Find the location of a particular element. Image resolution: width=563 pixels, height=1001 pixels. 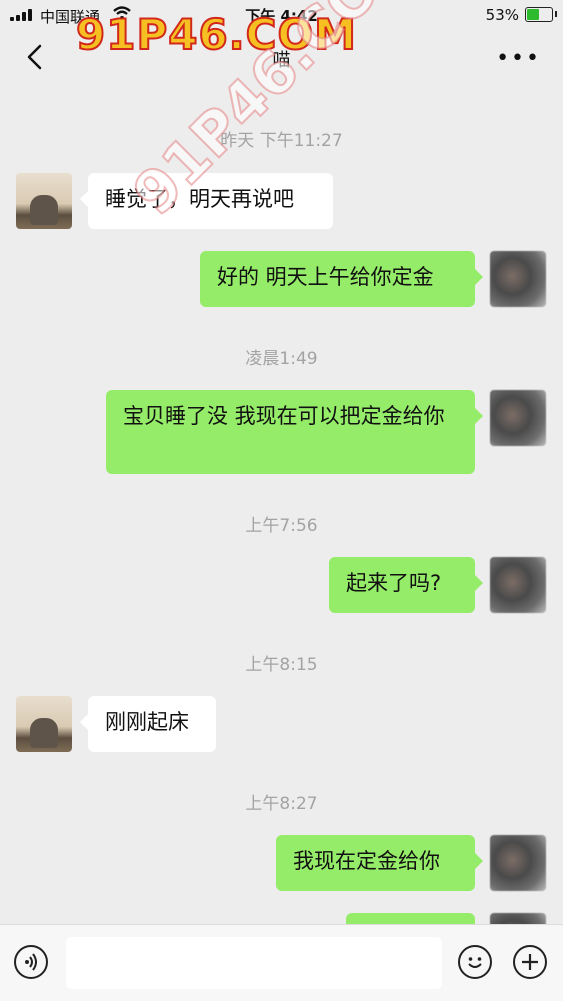

my-message-bubble: 起来了吗? is located at coordinates (406, 585).